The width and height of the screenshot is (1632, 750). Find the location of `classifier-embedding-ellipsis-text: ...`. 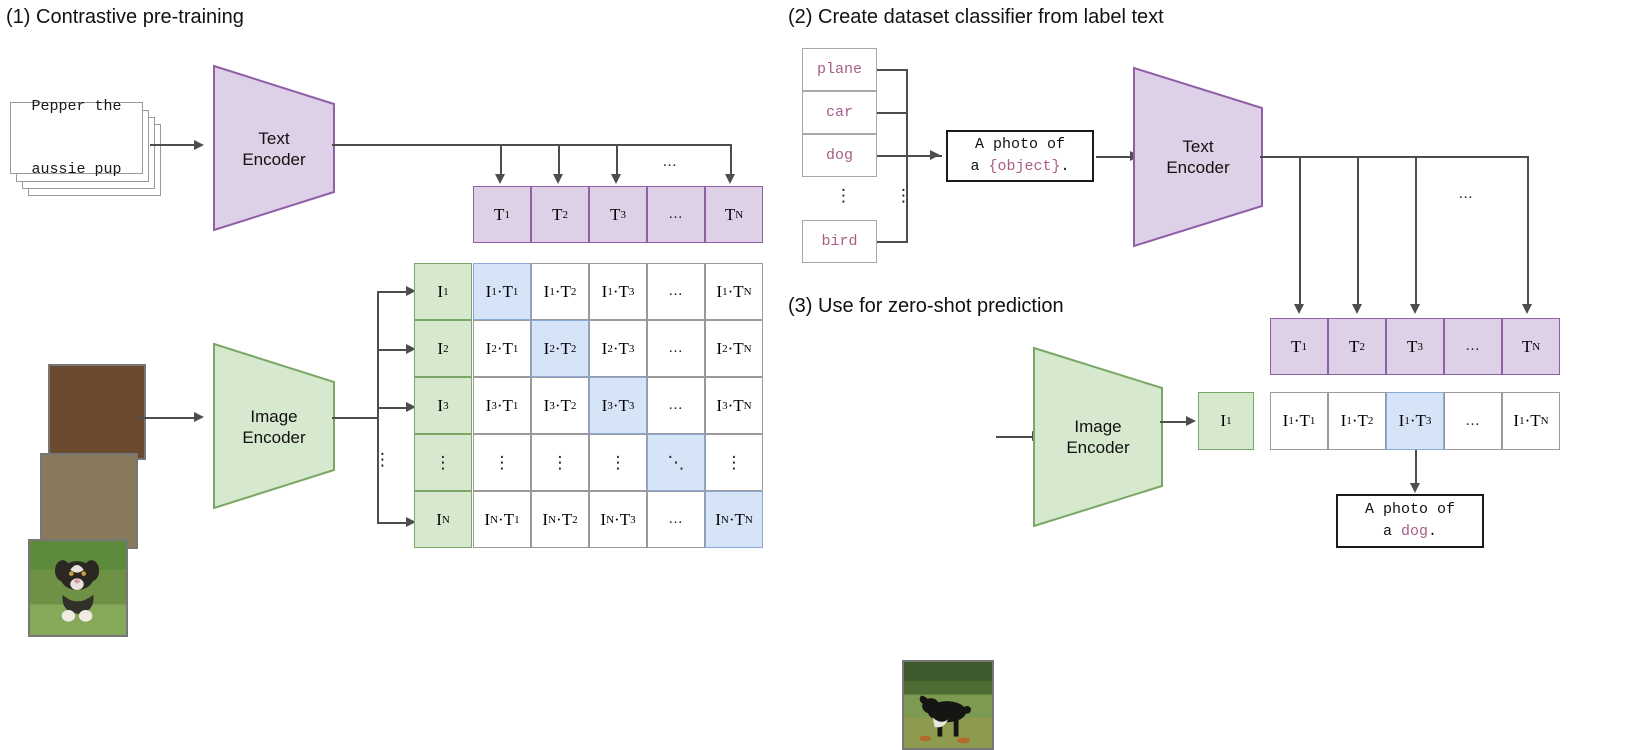

classifier-embedding-ellipsis-text: ... is located at coordinates (1473, 346).